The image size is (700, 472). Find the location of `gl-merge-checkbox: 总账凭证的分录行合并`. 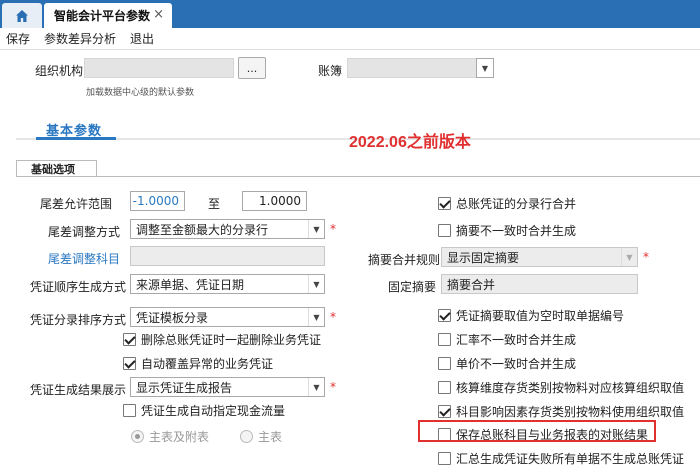

gl-merge-checkbox: 总账凭证的分录行合并 is located at coordinates (507, 203).